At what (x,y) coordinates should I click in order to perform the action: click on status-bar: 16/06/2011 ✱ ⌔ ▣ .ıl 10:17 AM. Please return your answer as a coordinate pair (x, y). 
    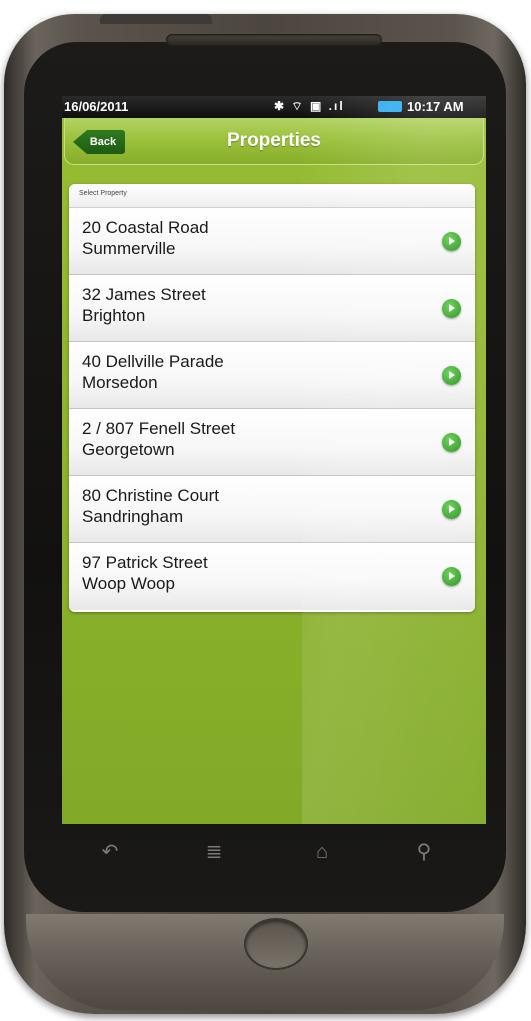
    Looking at the image, I should click on (274, 107).